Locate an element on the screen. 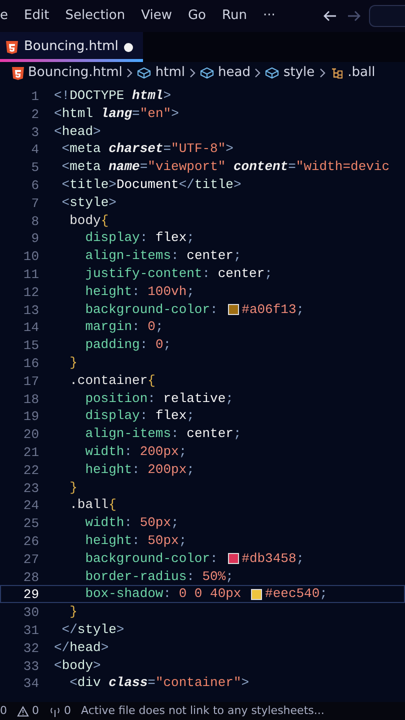 This screenshot has width=405, height=720. menu-item: Selection is located at coordinates (95, 16).